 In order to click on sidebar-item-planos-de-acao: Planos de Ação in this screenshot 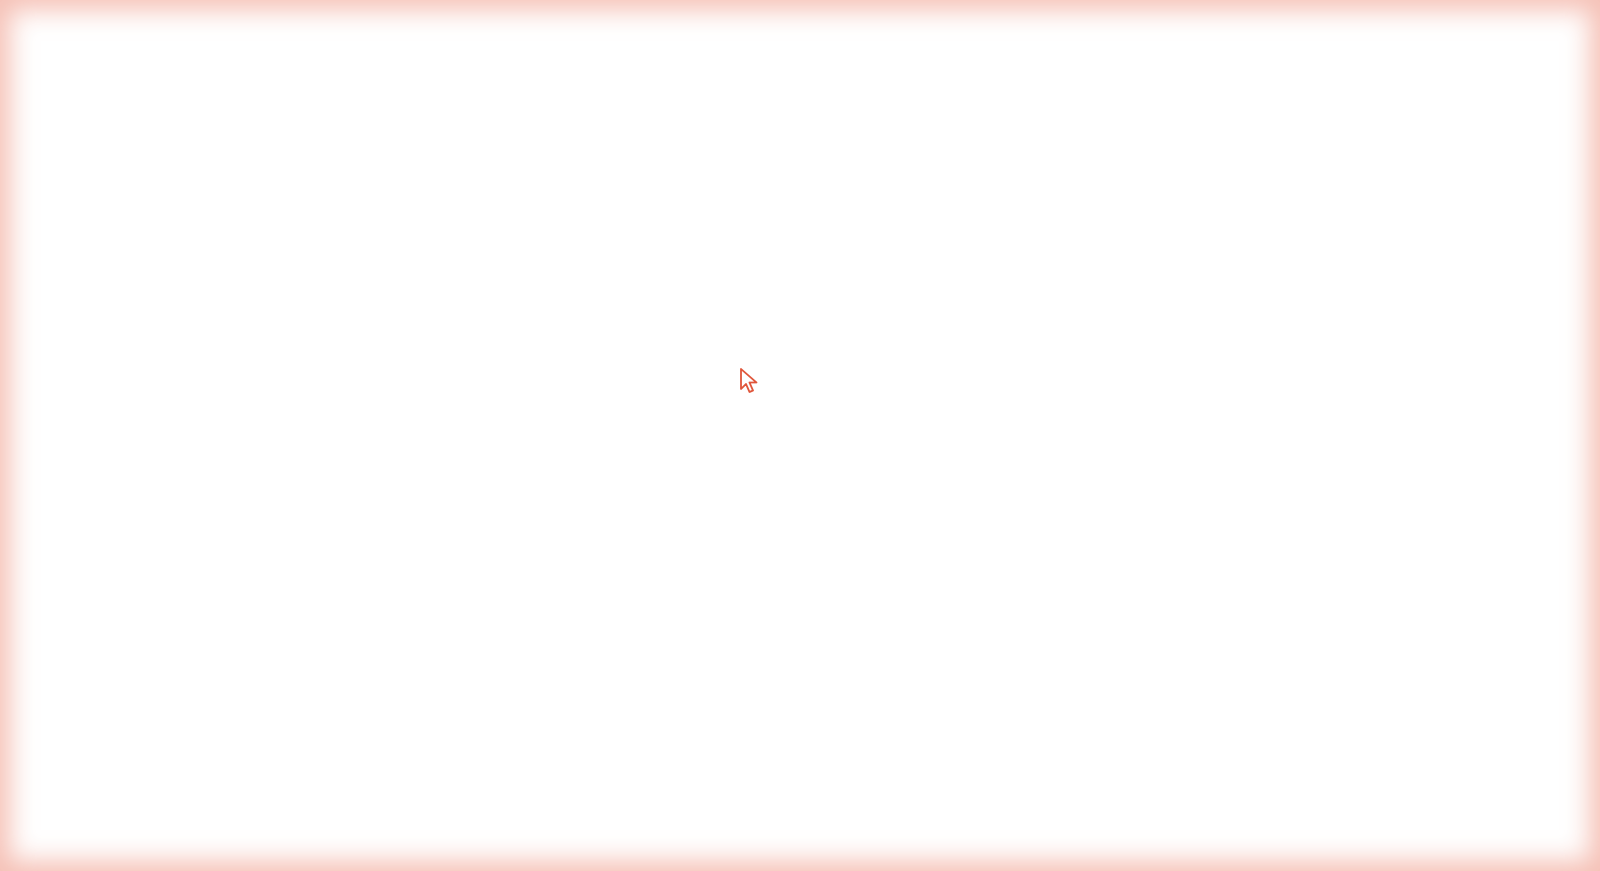, I will do `click(135, 482)`.